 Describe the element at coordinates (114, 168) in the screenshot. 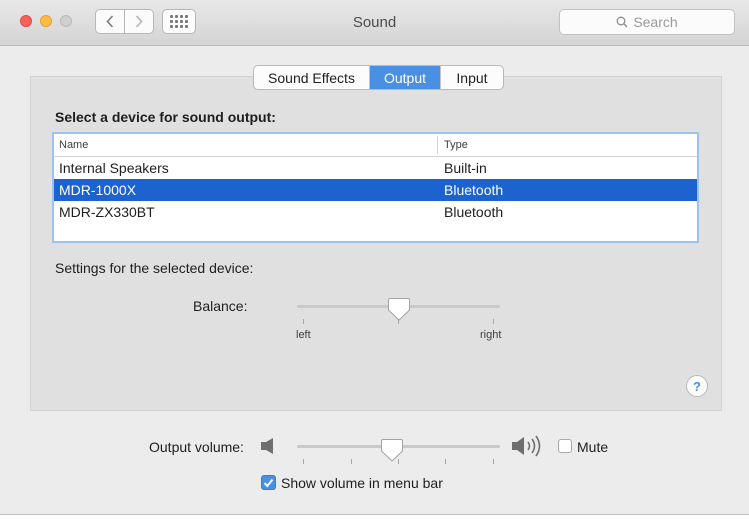

I see `device-name: Internal Speakers` at that location.